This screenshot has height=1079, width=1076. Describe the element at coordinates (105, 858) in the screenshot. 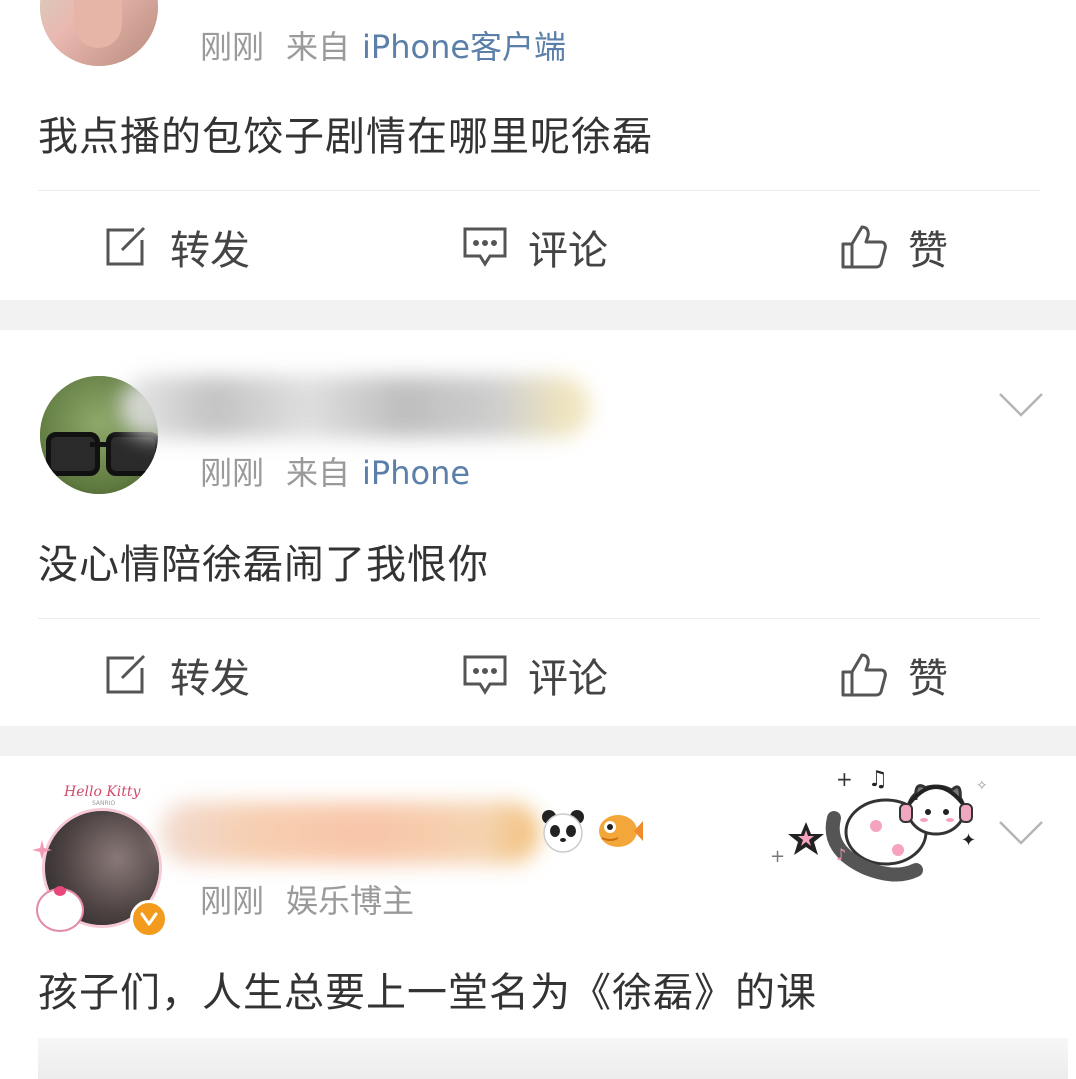

I see `avatar-frame: Hello Kitty SANRIO` at that location.